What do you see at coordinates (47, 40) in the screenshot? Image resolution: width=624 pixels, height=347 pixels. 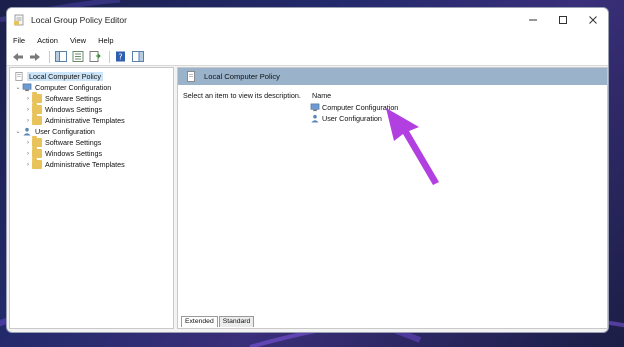 I see `menu-action: Action` at bounding box center [47, 40].